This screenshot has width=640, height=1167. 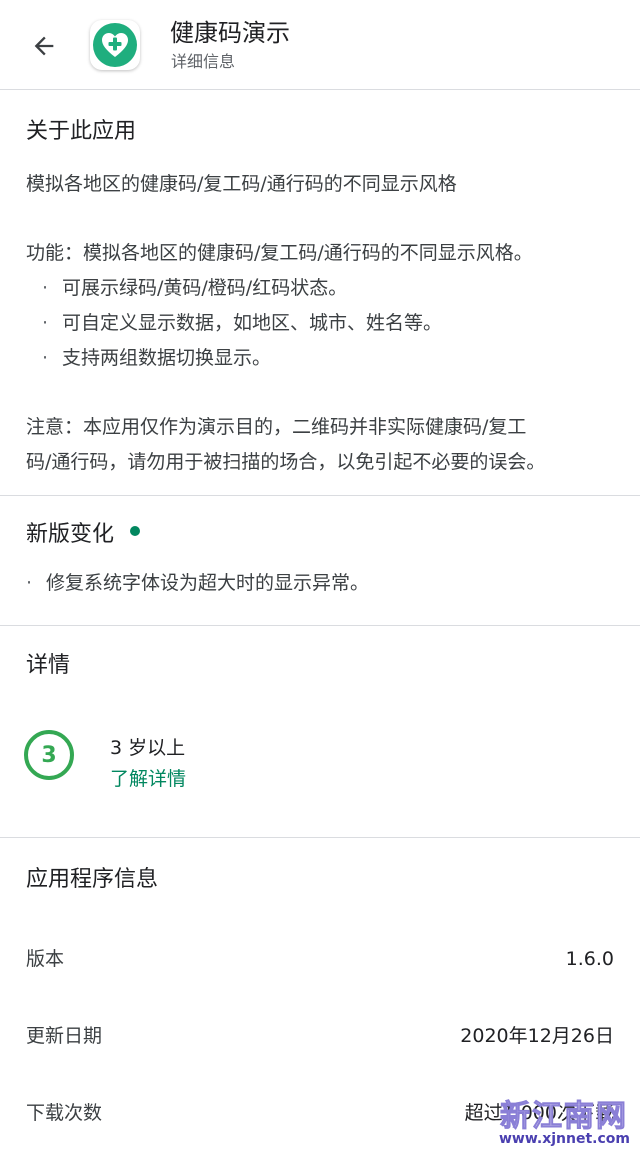 What do you see at coordinates (195, 288) in the screenshot?
I see `feature-bullet: · 可展示绿码/黄码/橙码/红码状态。` at bounding box center [195, 288].